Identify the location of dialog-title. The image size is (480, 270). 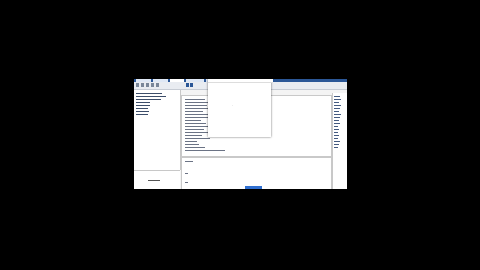
(240, 81).